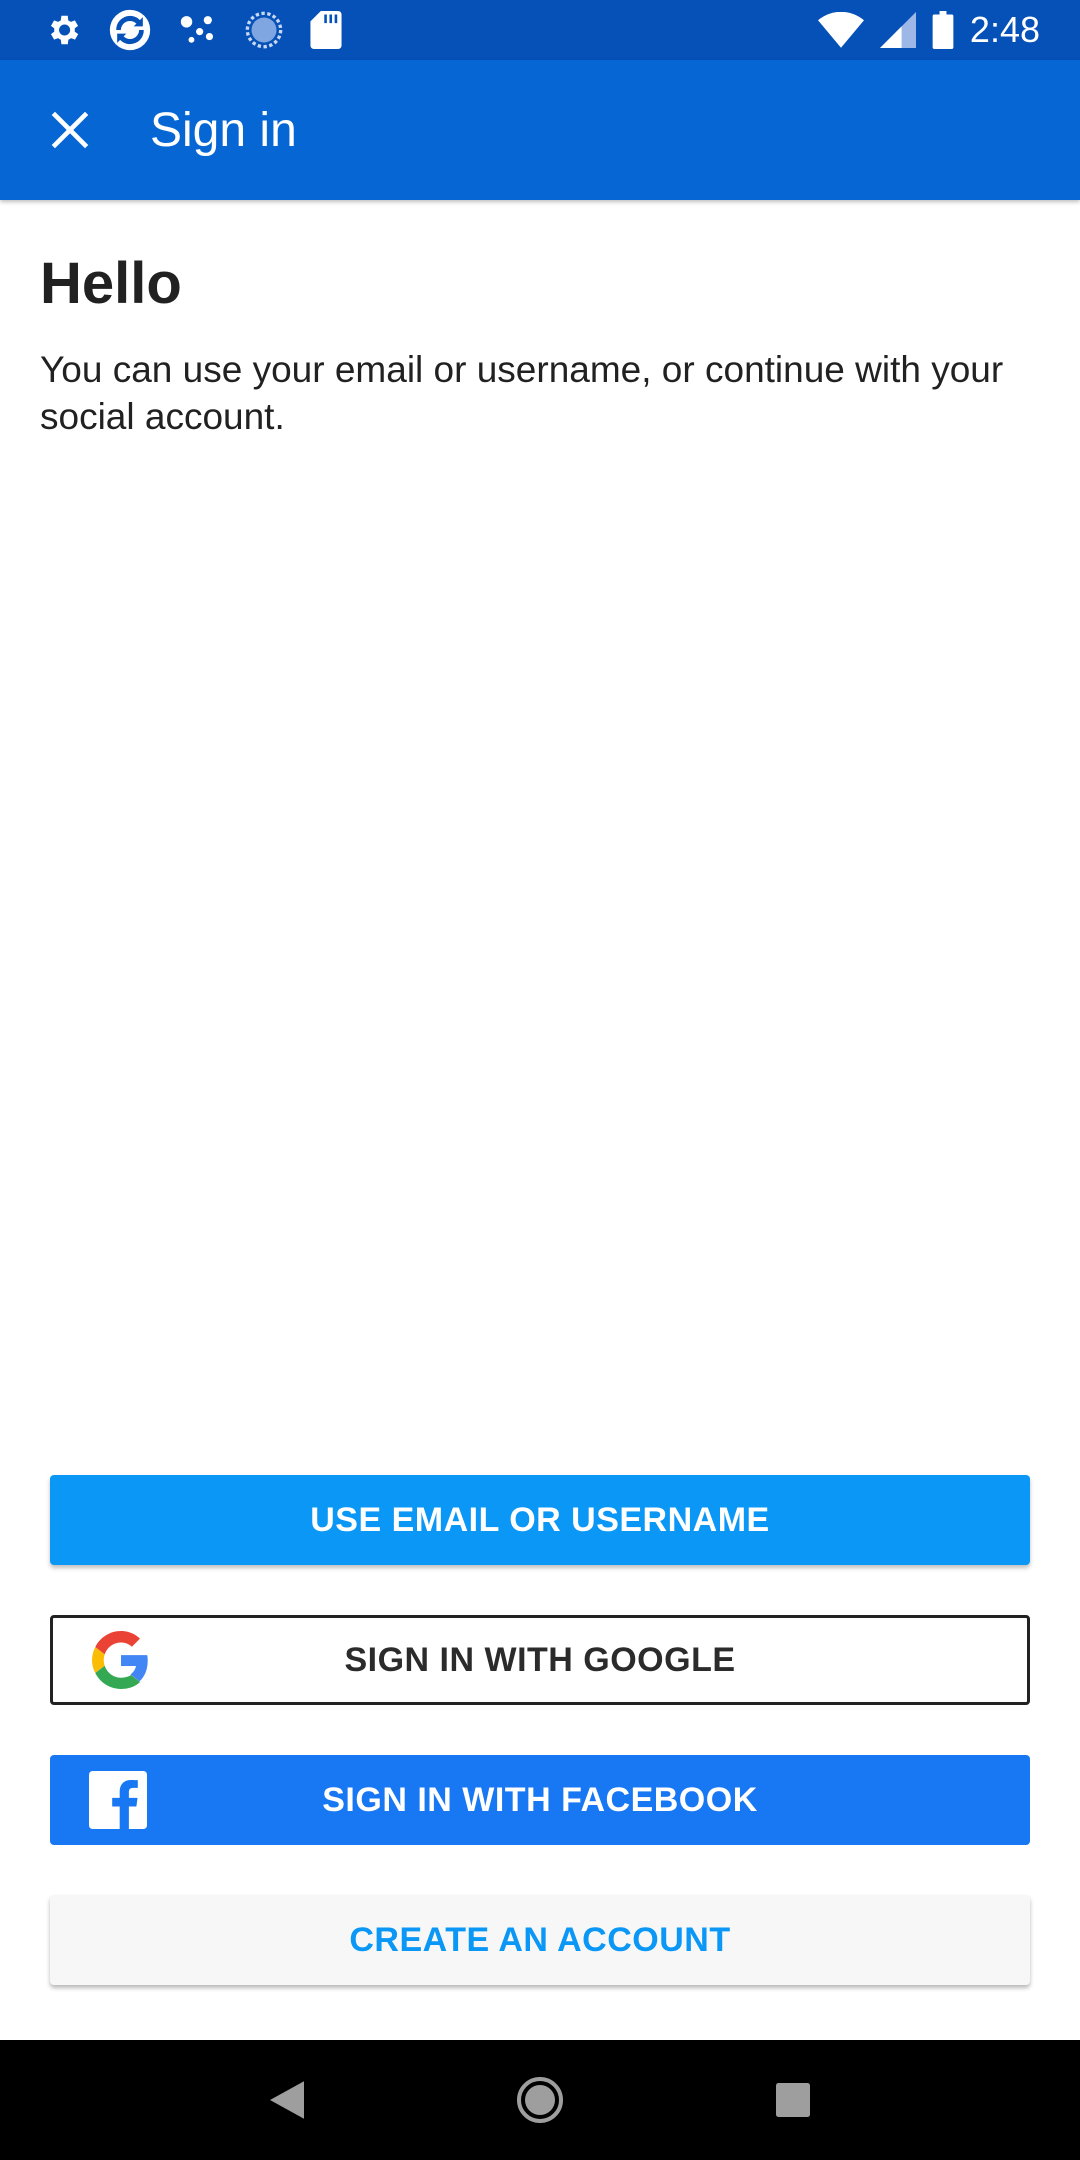 The width and height of the screenshot is (1080, 2160). Describe the element at coordinates (840, 30) in the screenshot. I see `wifi-icon` at that location.